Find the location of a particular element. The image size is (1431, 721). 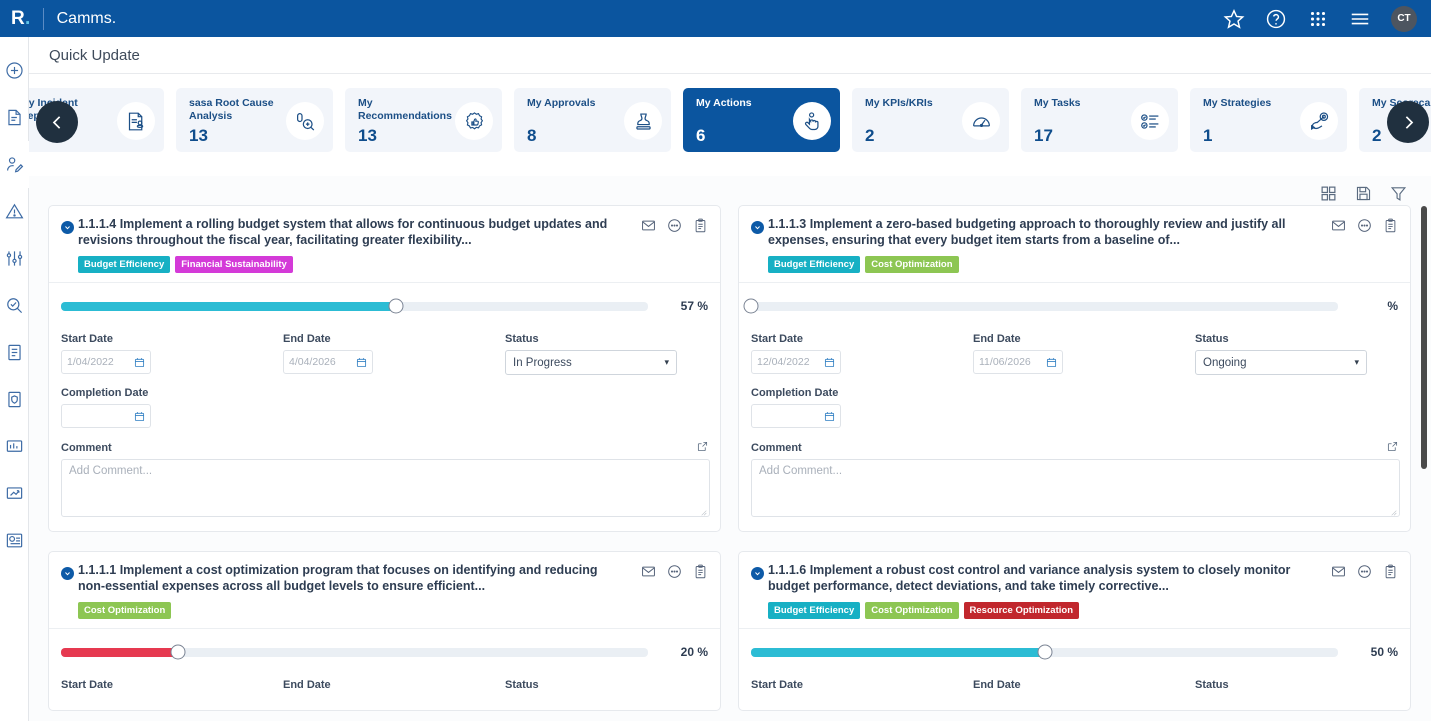

sidebar-item-document-edit is located at coordinates (14, 117).